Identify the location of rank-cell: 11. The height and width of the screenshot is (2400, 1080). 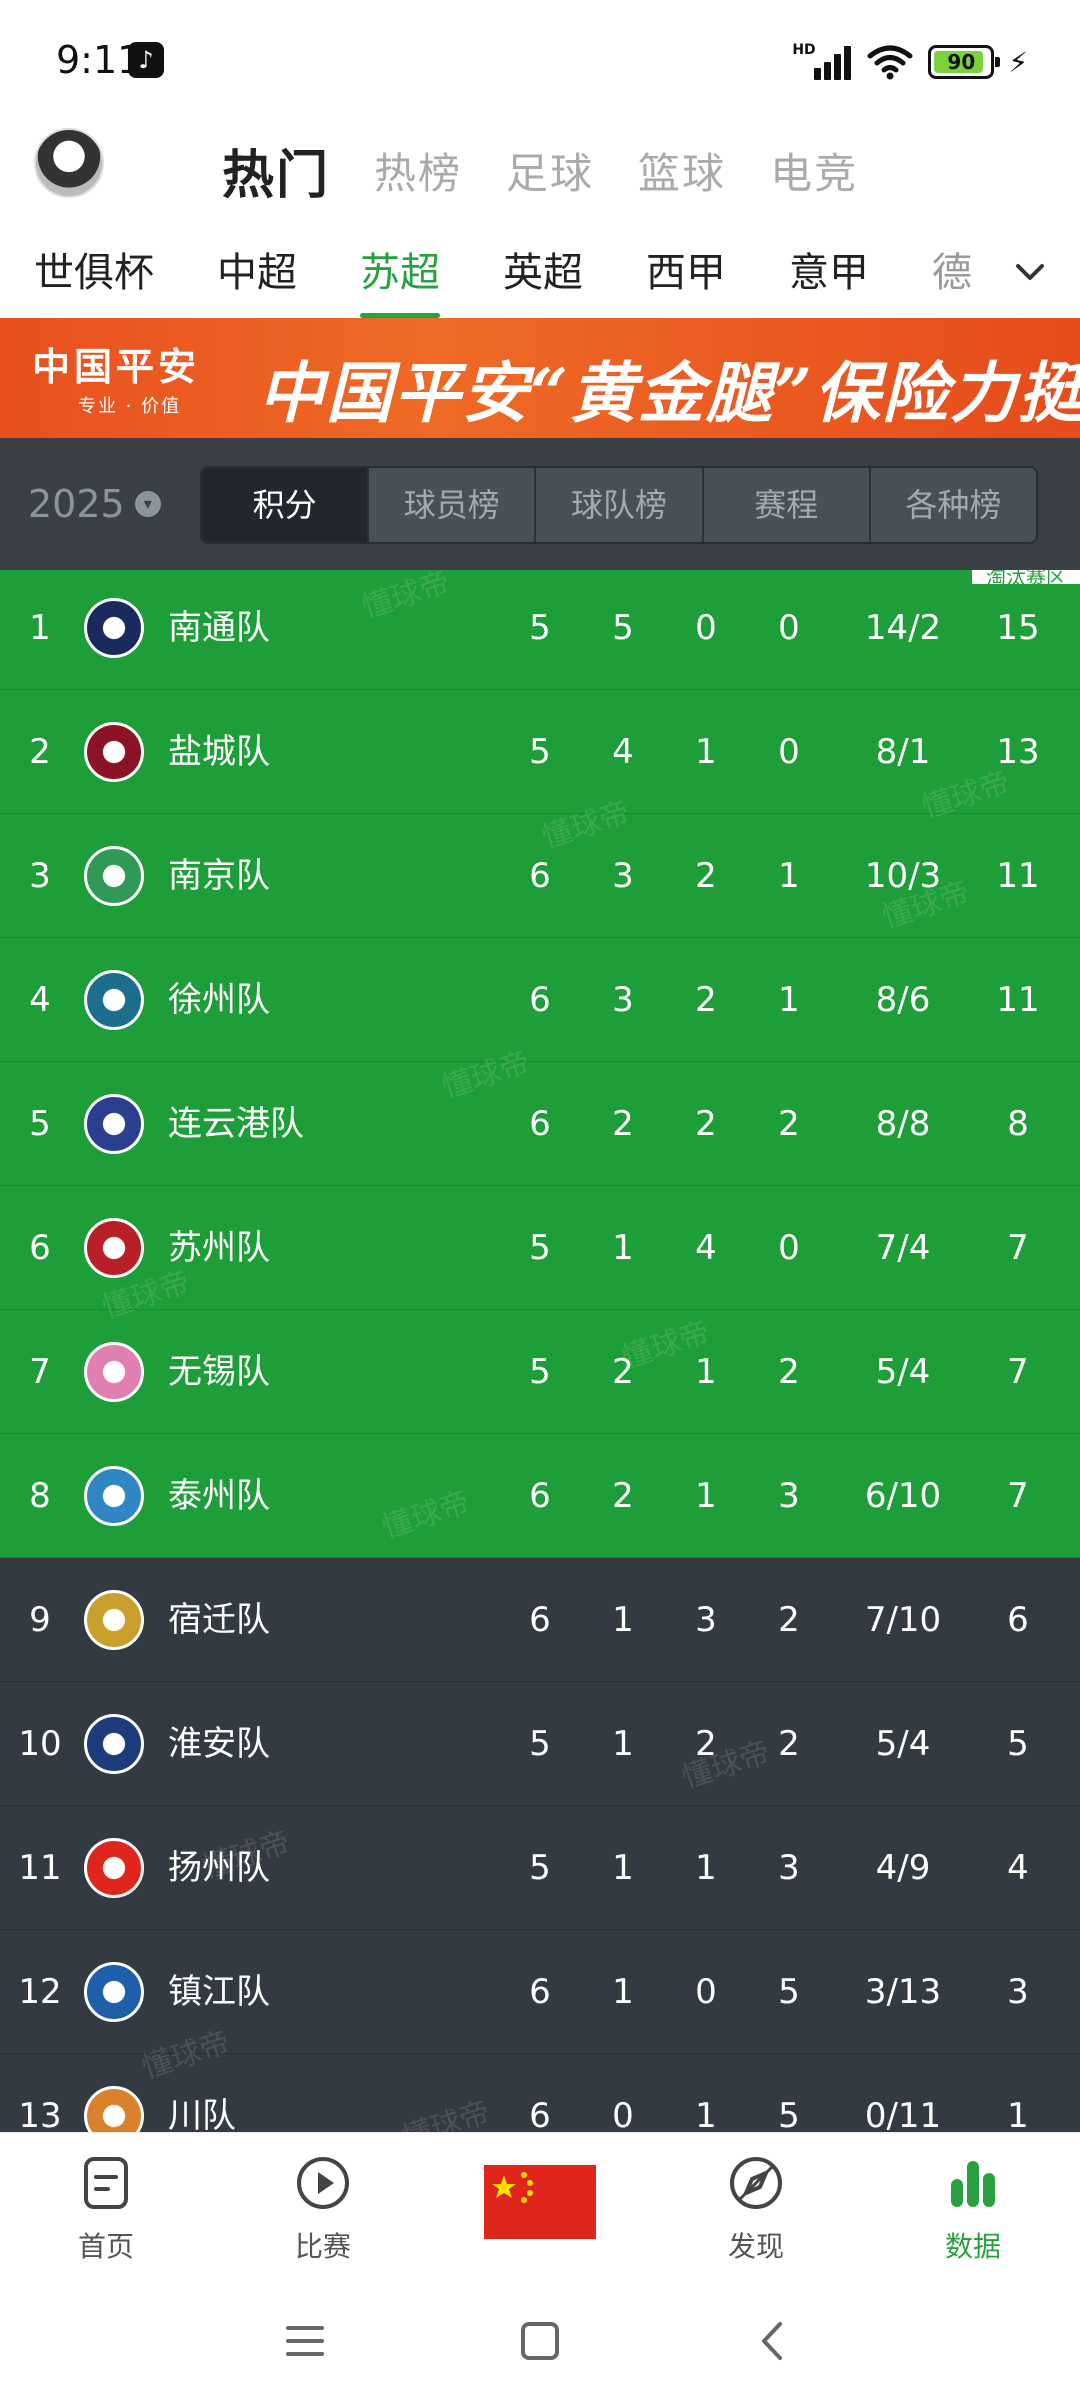
(40, 1868).